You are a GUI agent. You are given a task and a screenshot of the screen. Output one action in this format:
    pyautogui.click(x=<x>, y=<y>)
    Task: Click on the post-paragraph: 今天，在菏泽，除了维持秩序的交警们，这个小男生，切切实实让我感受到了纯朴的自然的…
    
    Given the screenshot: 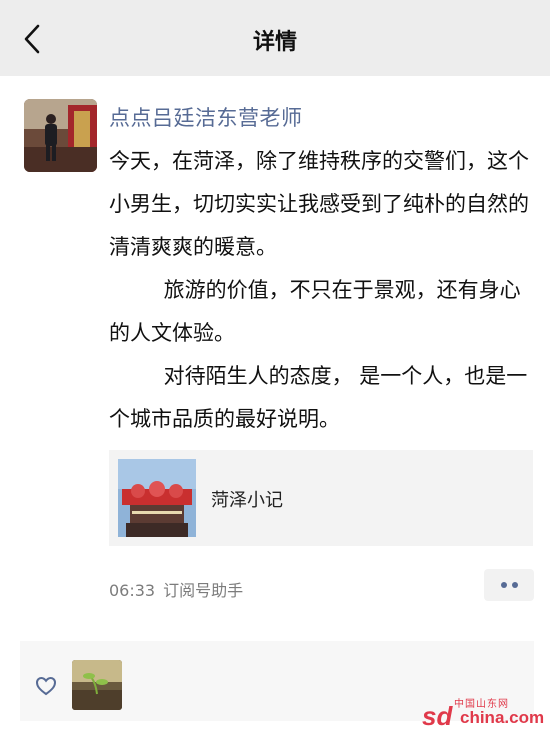 What is the action you would take?
    pyautogui.click(x=319, y=204)
    